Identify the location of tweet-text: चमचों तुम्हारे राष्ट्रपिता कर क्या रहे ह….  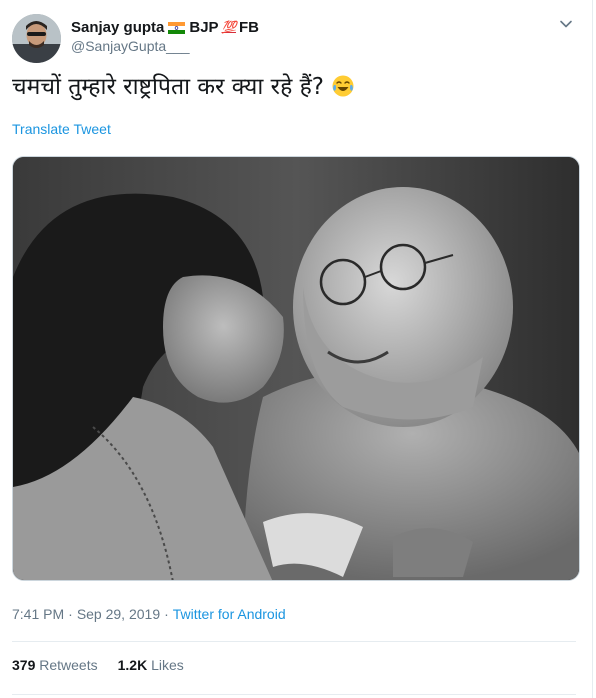
(183, 87).